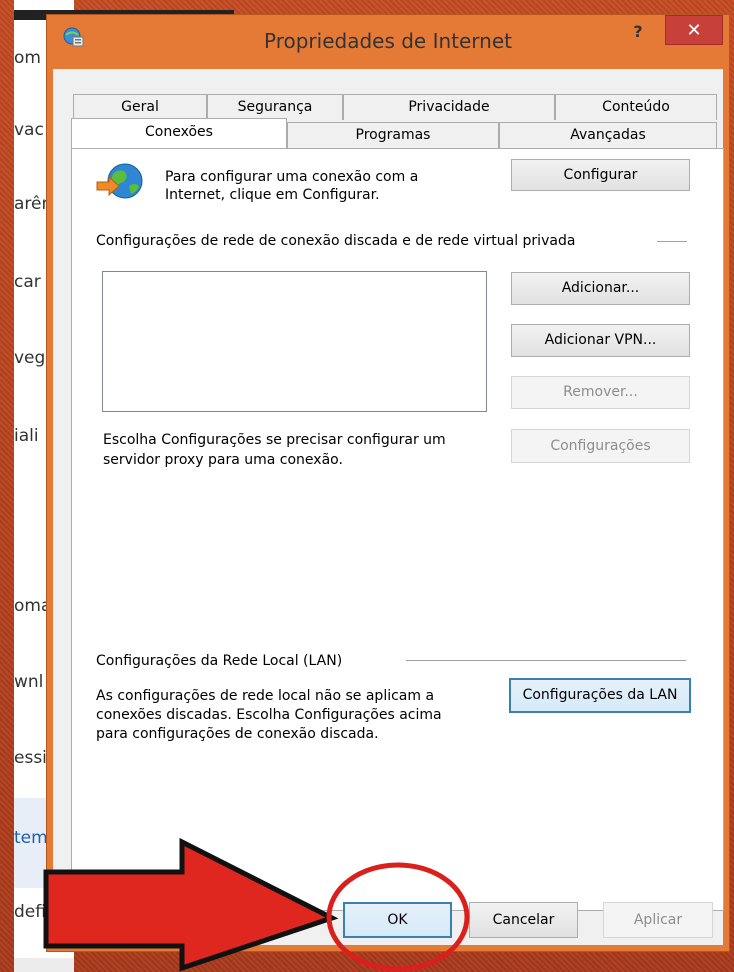 Image resolution: width=734 pixels, height=972 pixels. What do you see at coordinates (223, 460) in the screenshot?
I see `proxy-description-line-2: servidor proxy para uma conexão.` at bounding box center [223, 460].